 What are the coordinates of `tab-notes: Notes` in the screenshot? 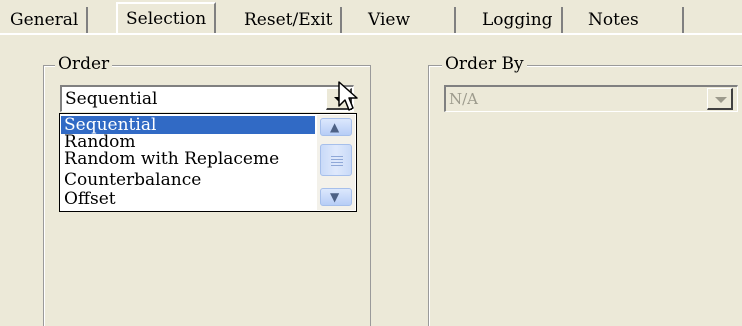 It's located at (632, 20).